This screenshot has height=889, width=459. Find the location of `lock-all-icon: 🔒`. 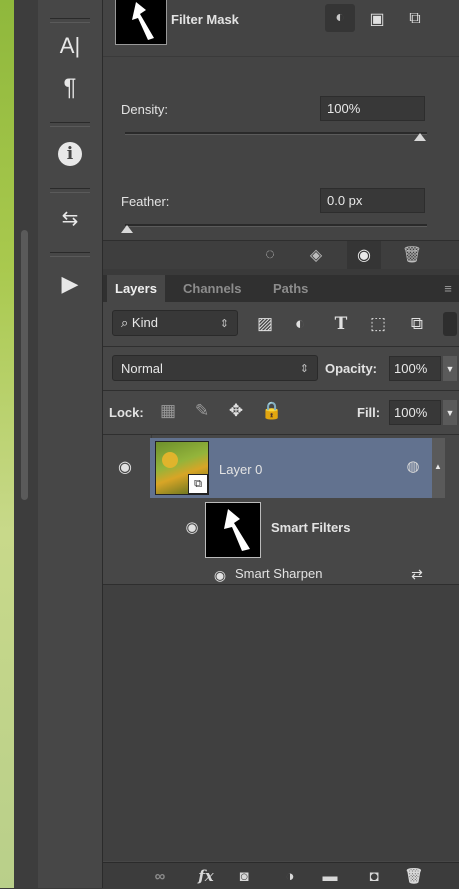

lock-all-icon: 🔒 is located at coordinates (272, 411).